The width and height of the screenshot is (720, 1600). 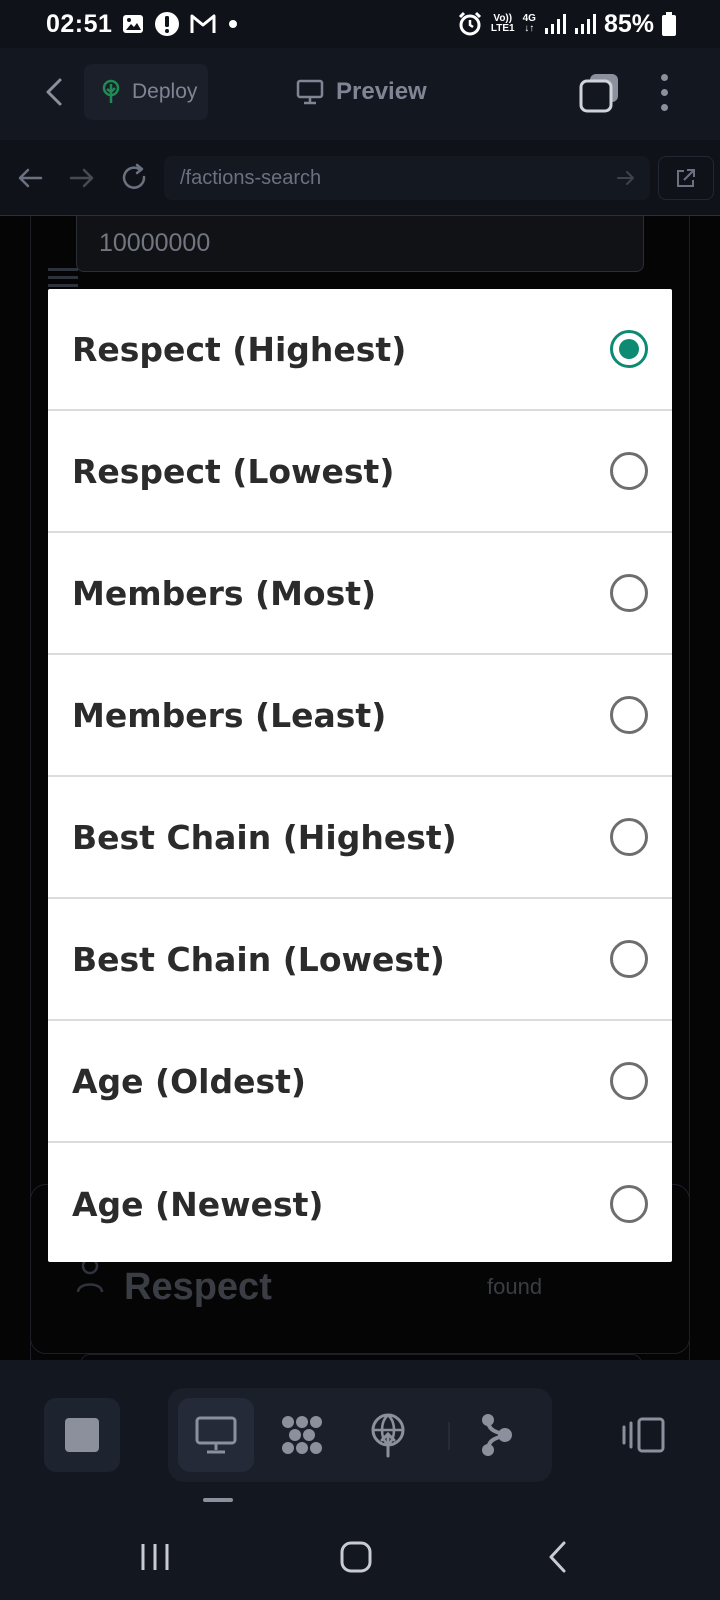 I want to click on preview-mode-button, so click(x=216, y=1435).